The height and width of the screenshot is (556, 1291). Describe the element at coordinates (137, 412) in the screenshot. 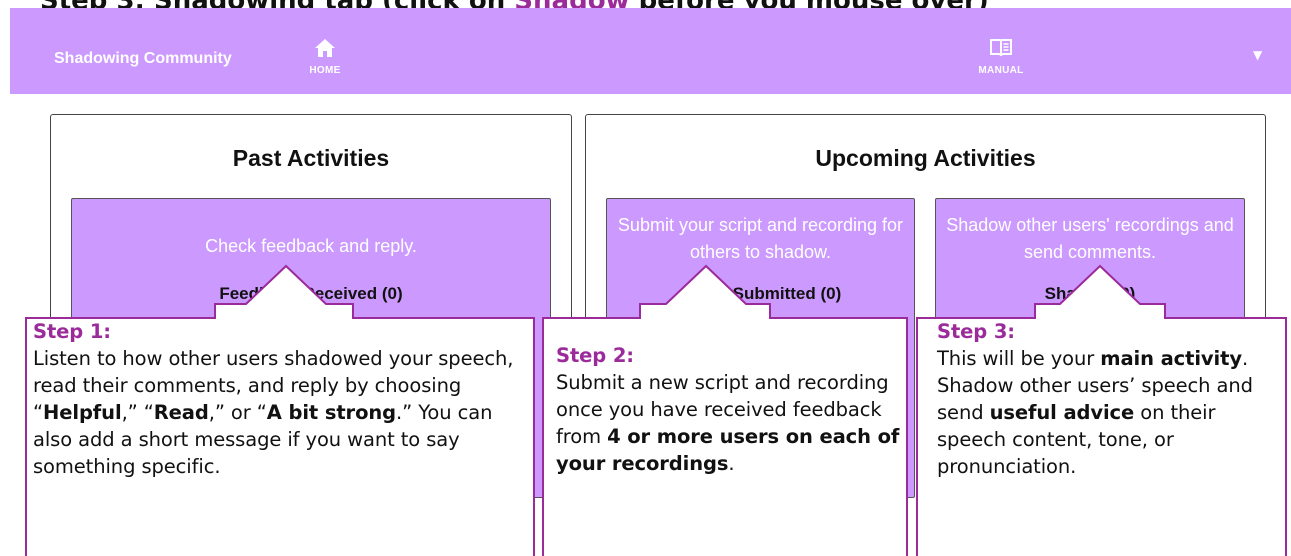

I see `step1-text-2: ,” “` at that location.